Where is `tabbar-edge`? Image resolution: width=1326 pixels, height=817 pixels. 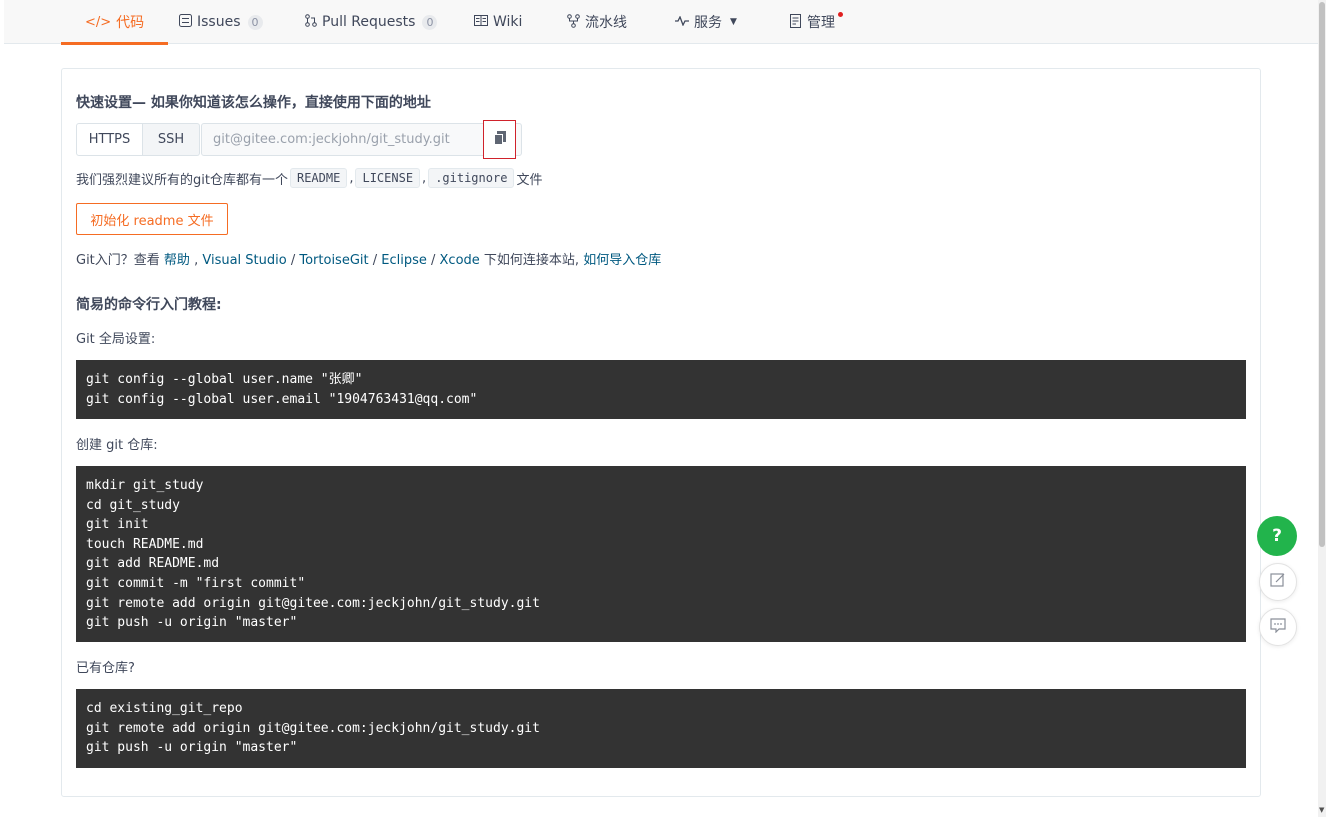 tabbar-edge is located at coordinates (2, 22).